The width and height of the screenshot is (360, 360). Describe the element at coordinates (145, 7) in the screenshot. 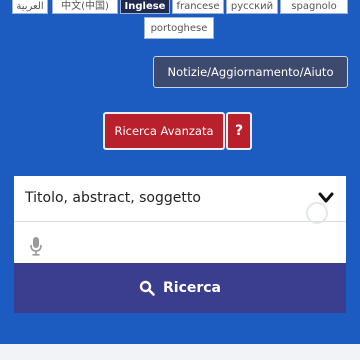

I see `lang-tab-english: Inglese` at that location.